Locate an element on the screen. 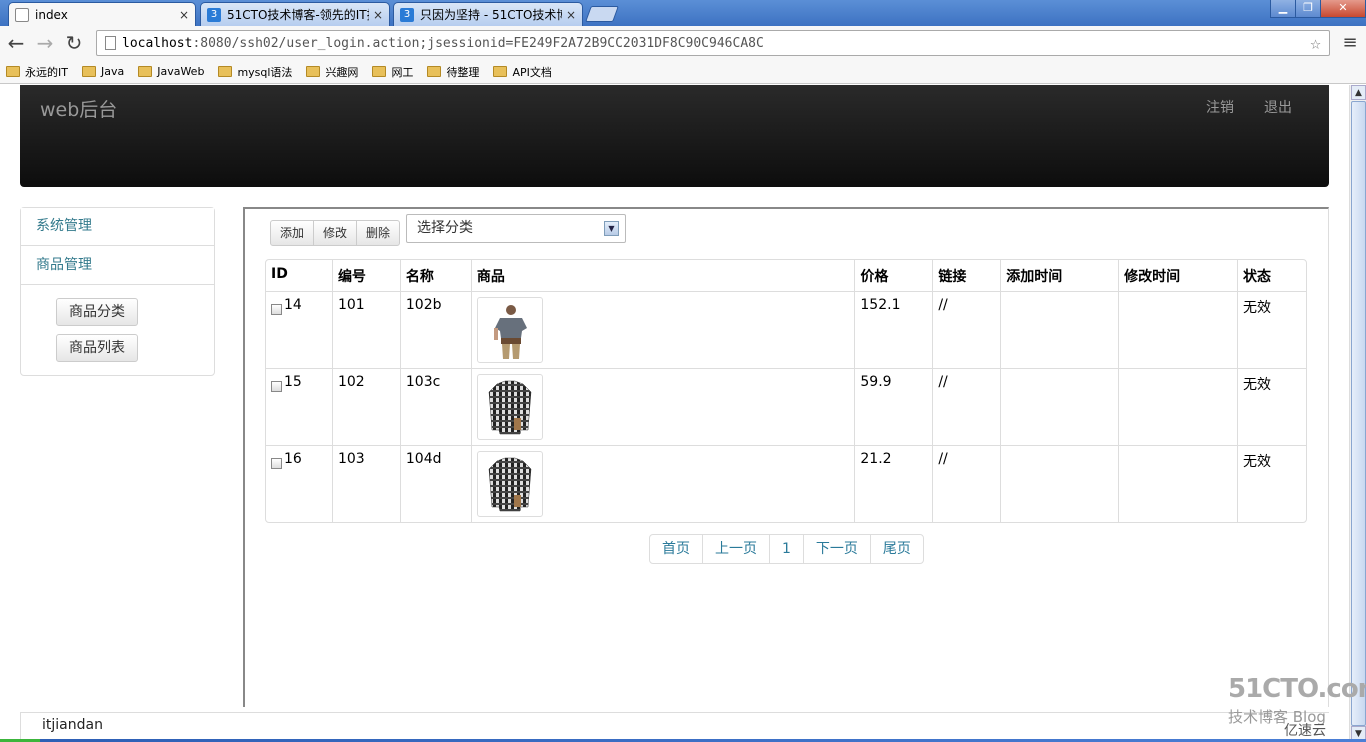  edit-button: 修改 is located at coordinates (335, 233).